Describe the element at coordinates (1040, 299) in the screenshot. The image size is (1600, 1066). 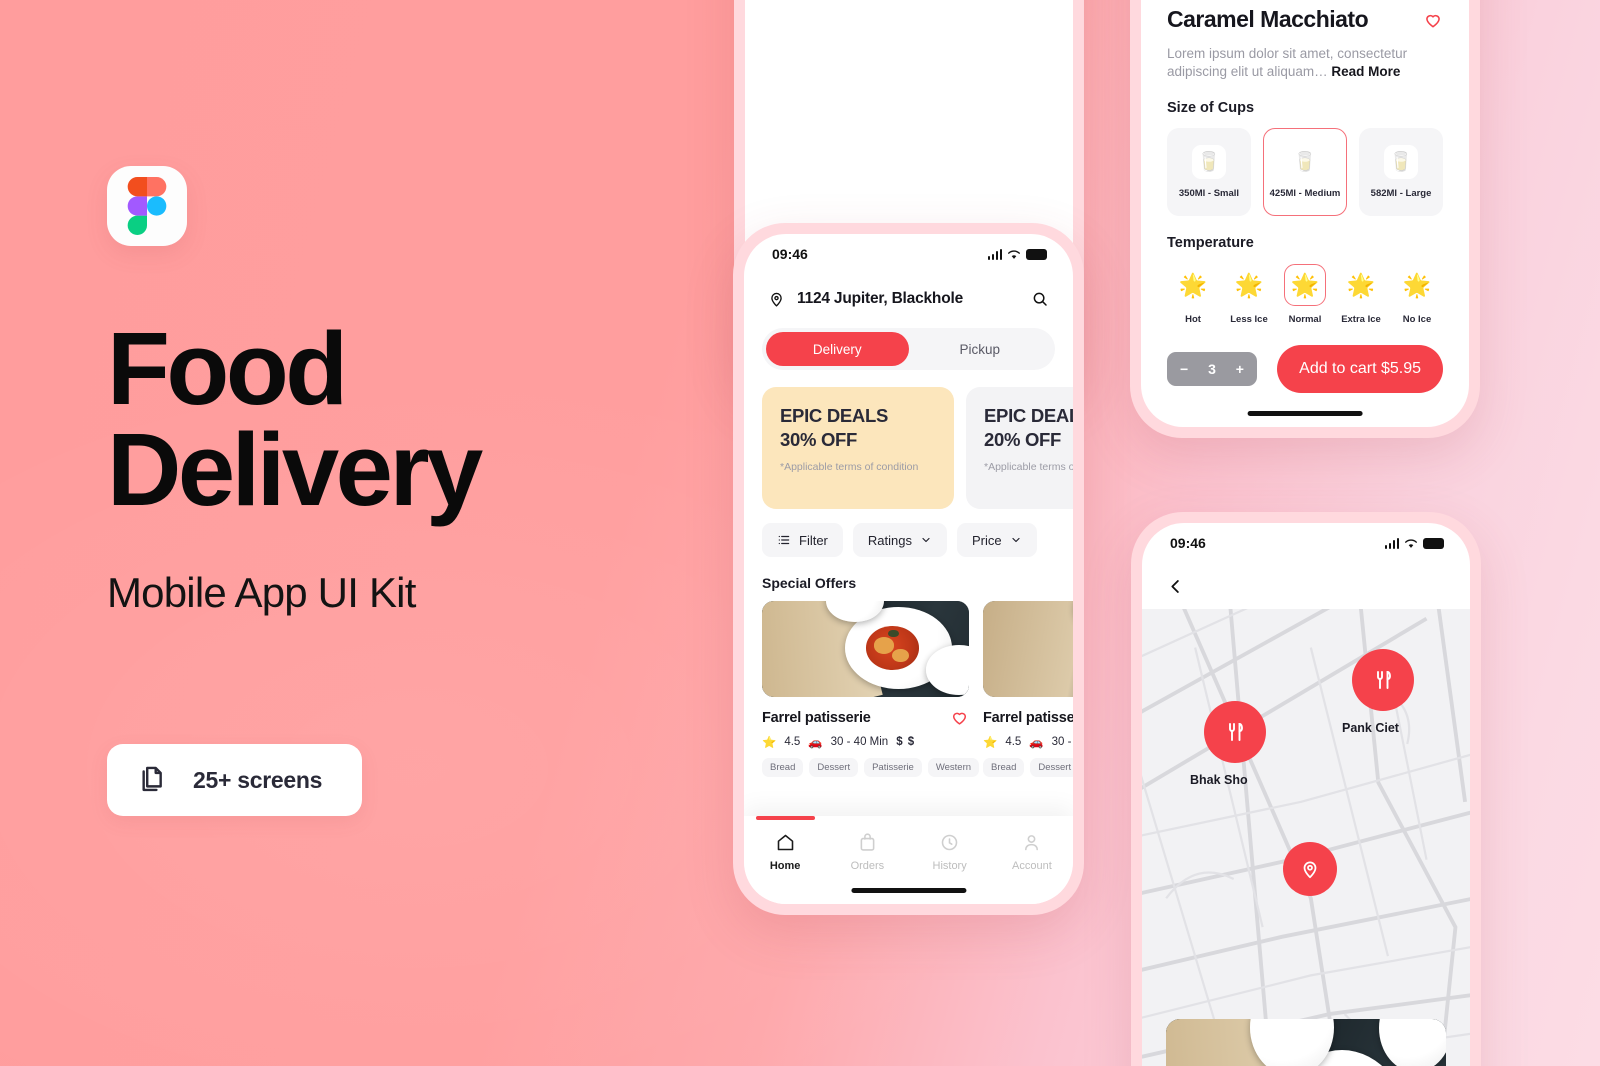
I see `search-icon` at that location.